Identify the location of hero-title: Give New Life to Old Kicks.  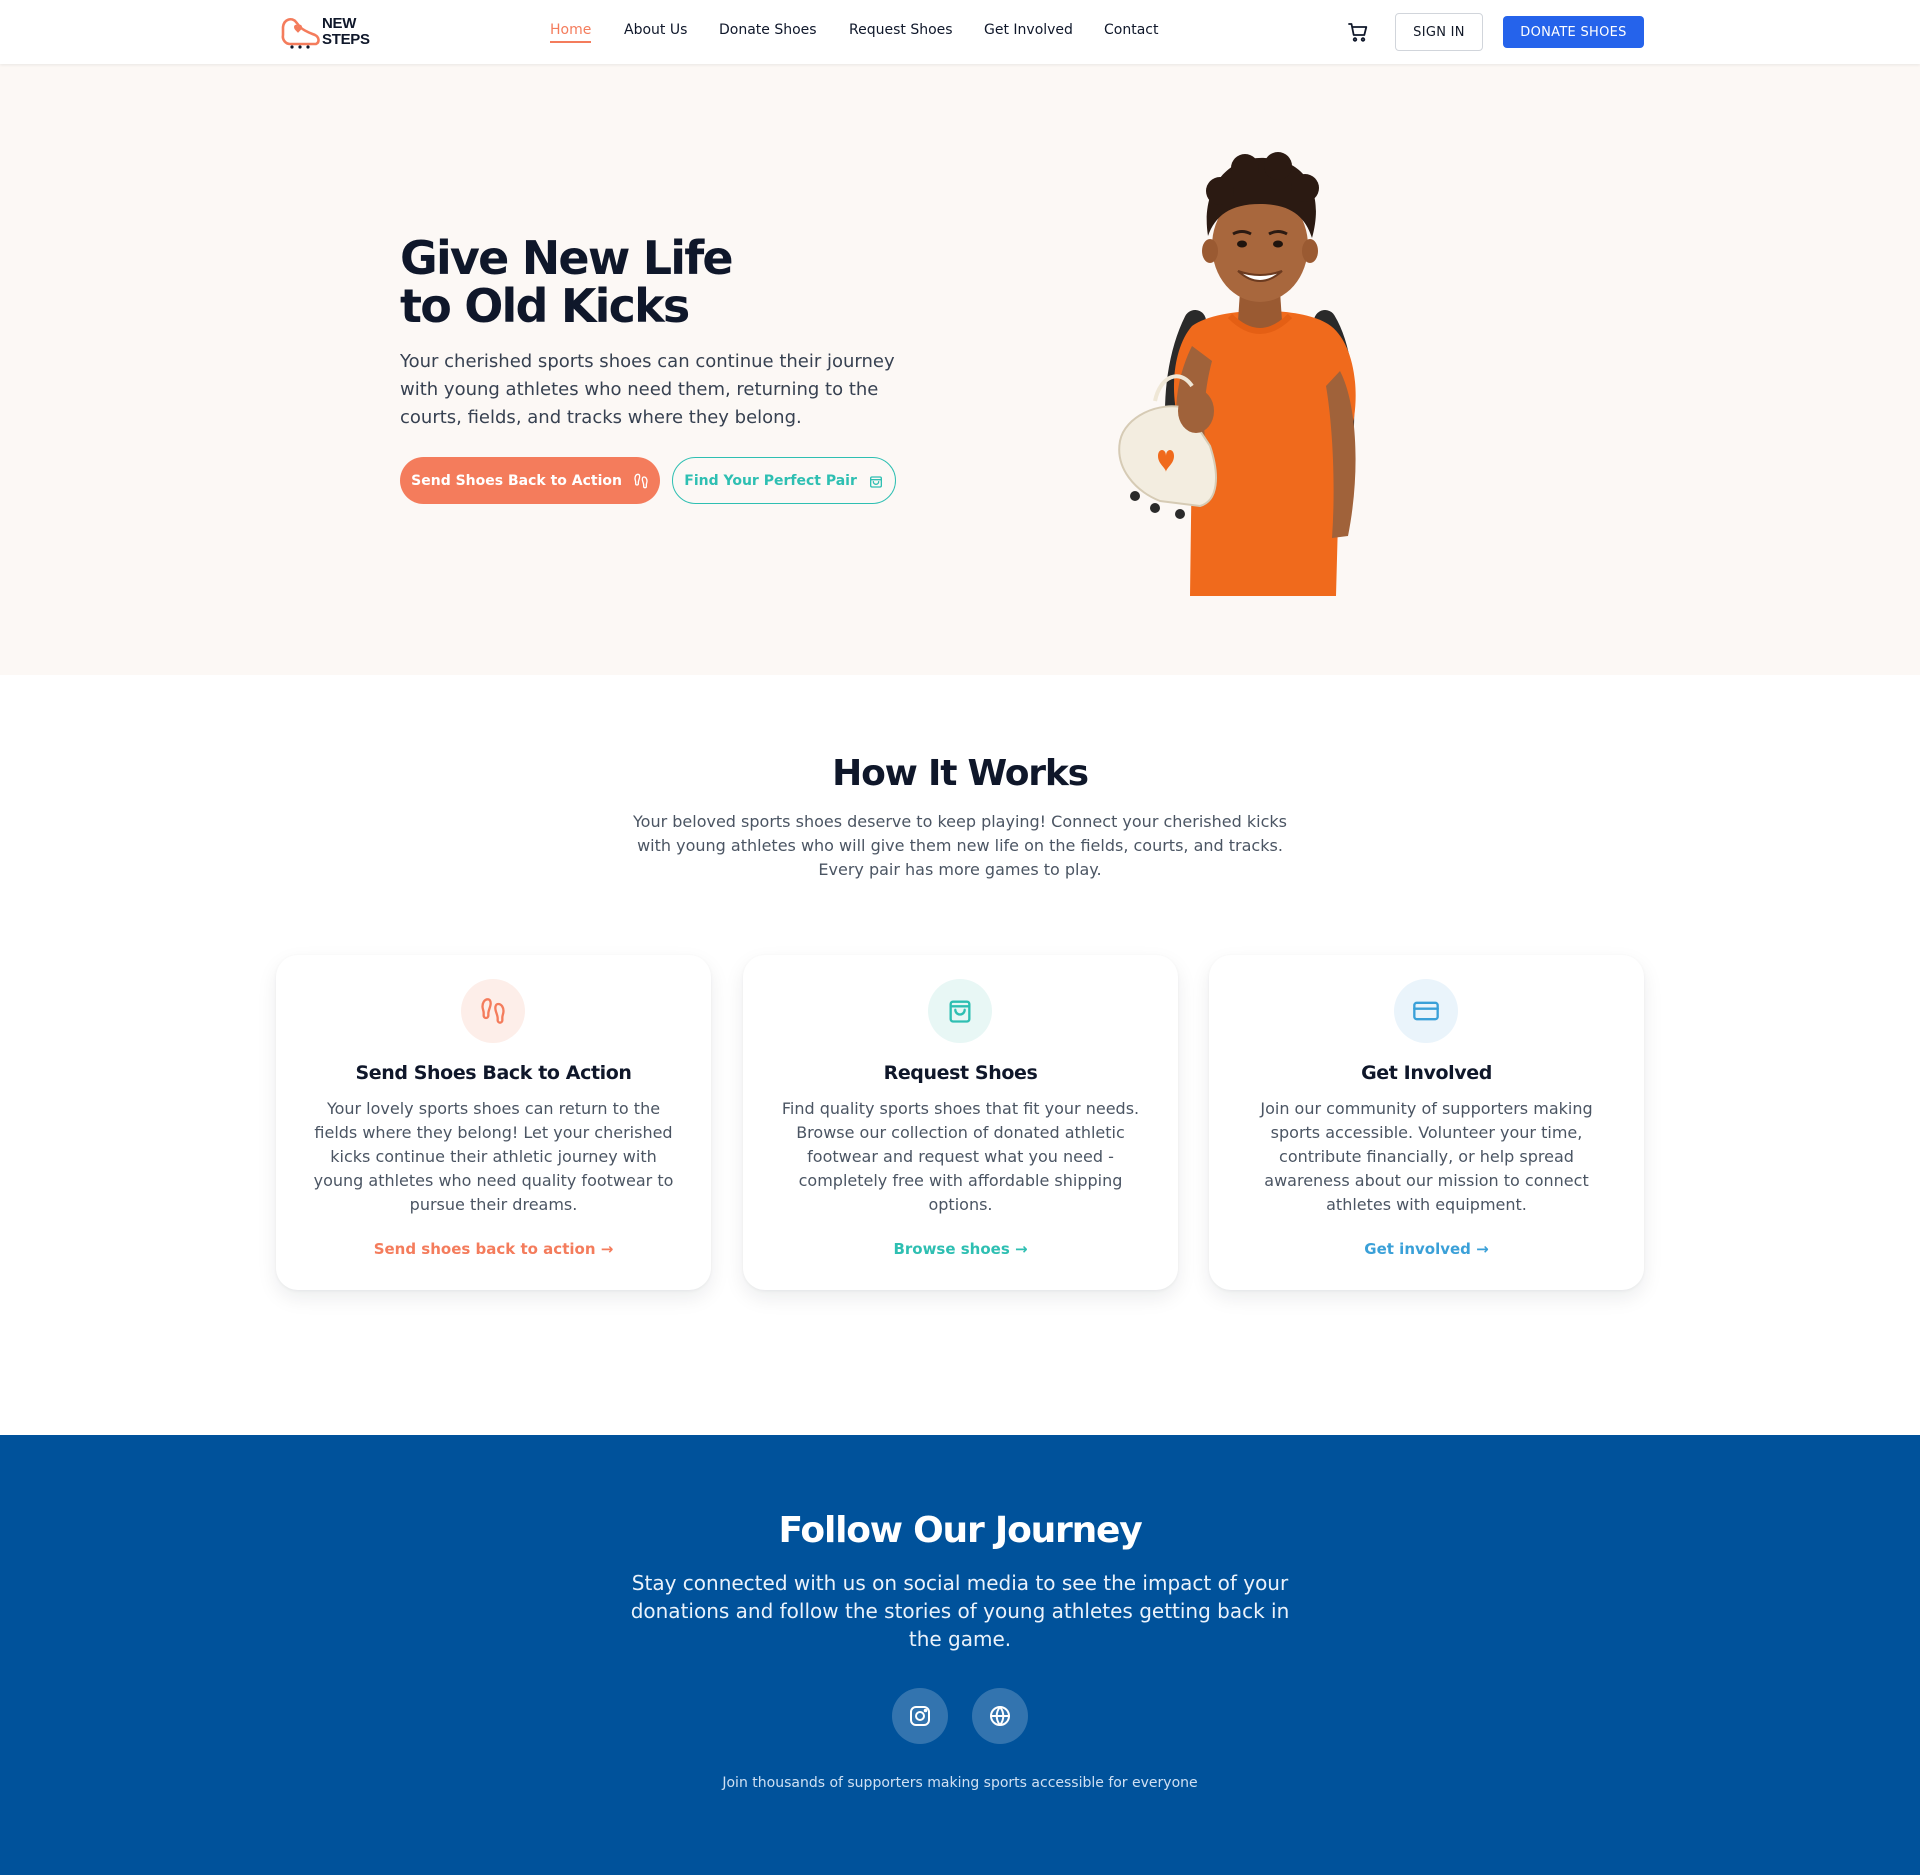
(567, 282).